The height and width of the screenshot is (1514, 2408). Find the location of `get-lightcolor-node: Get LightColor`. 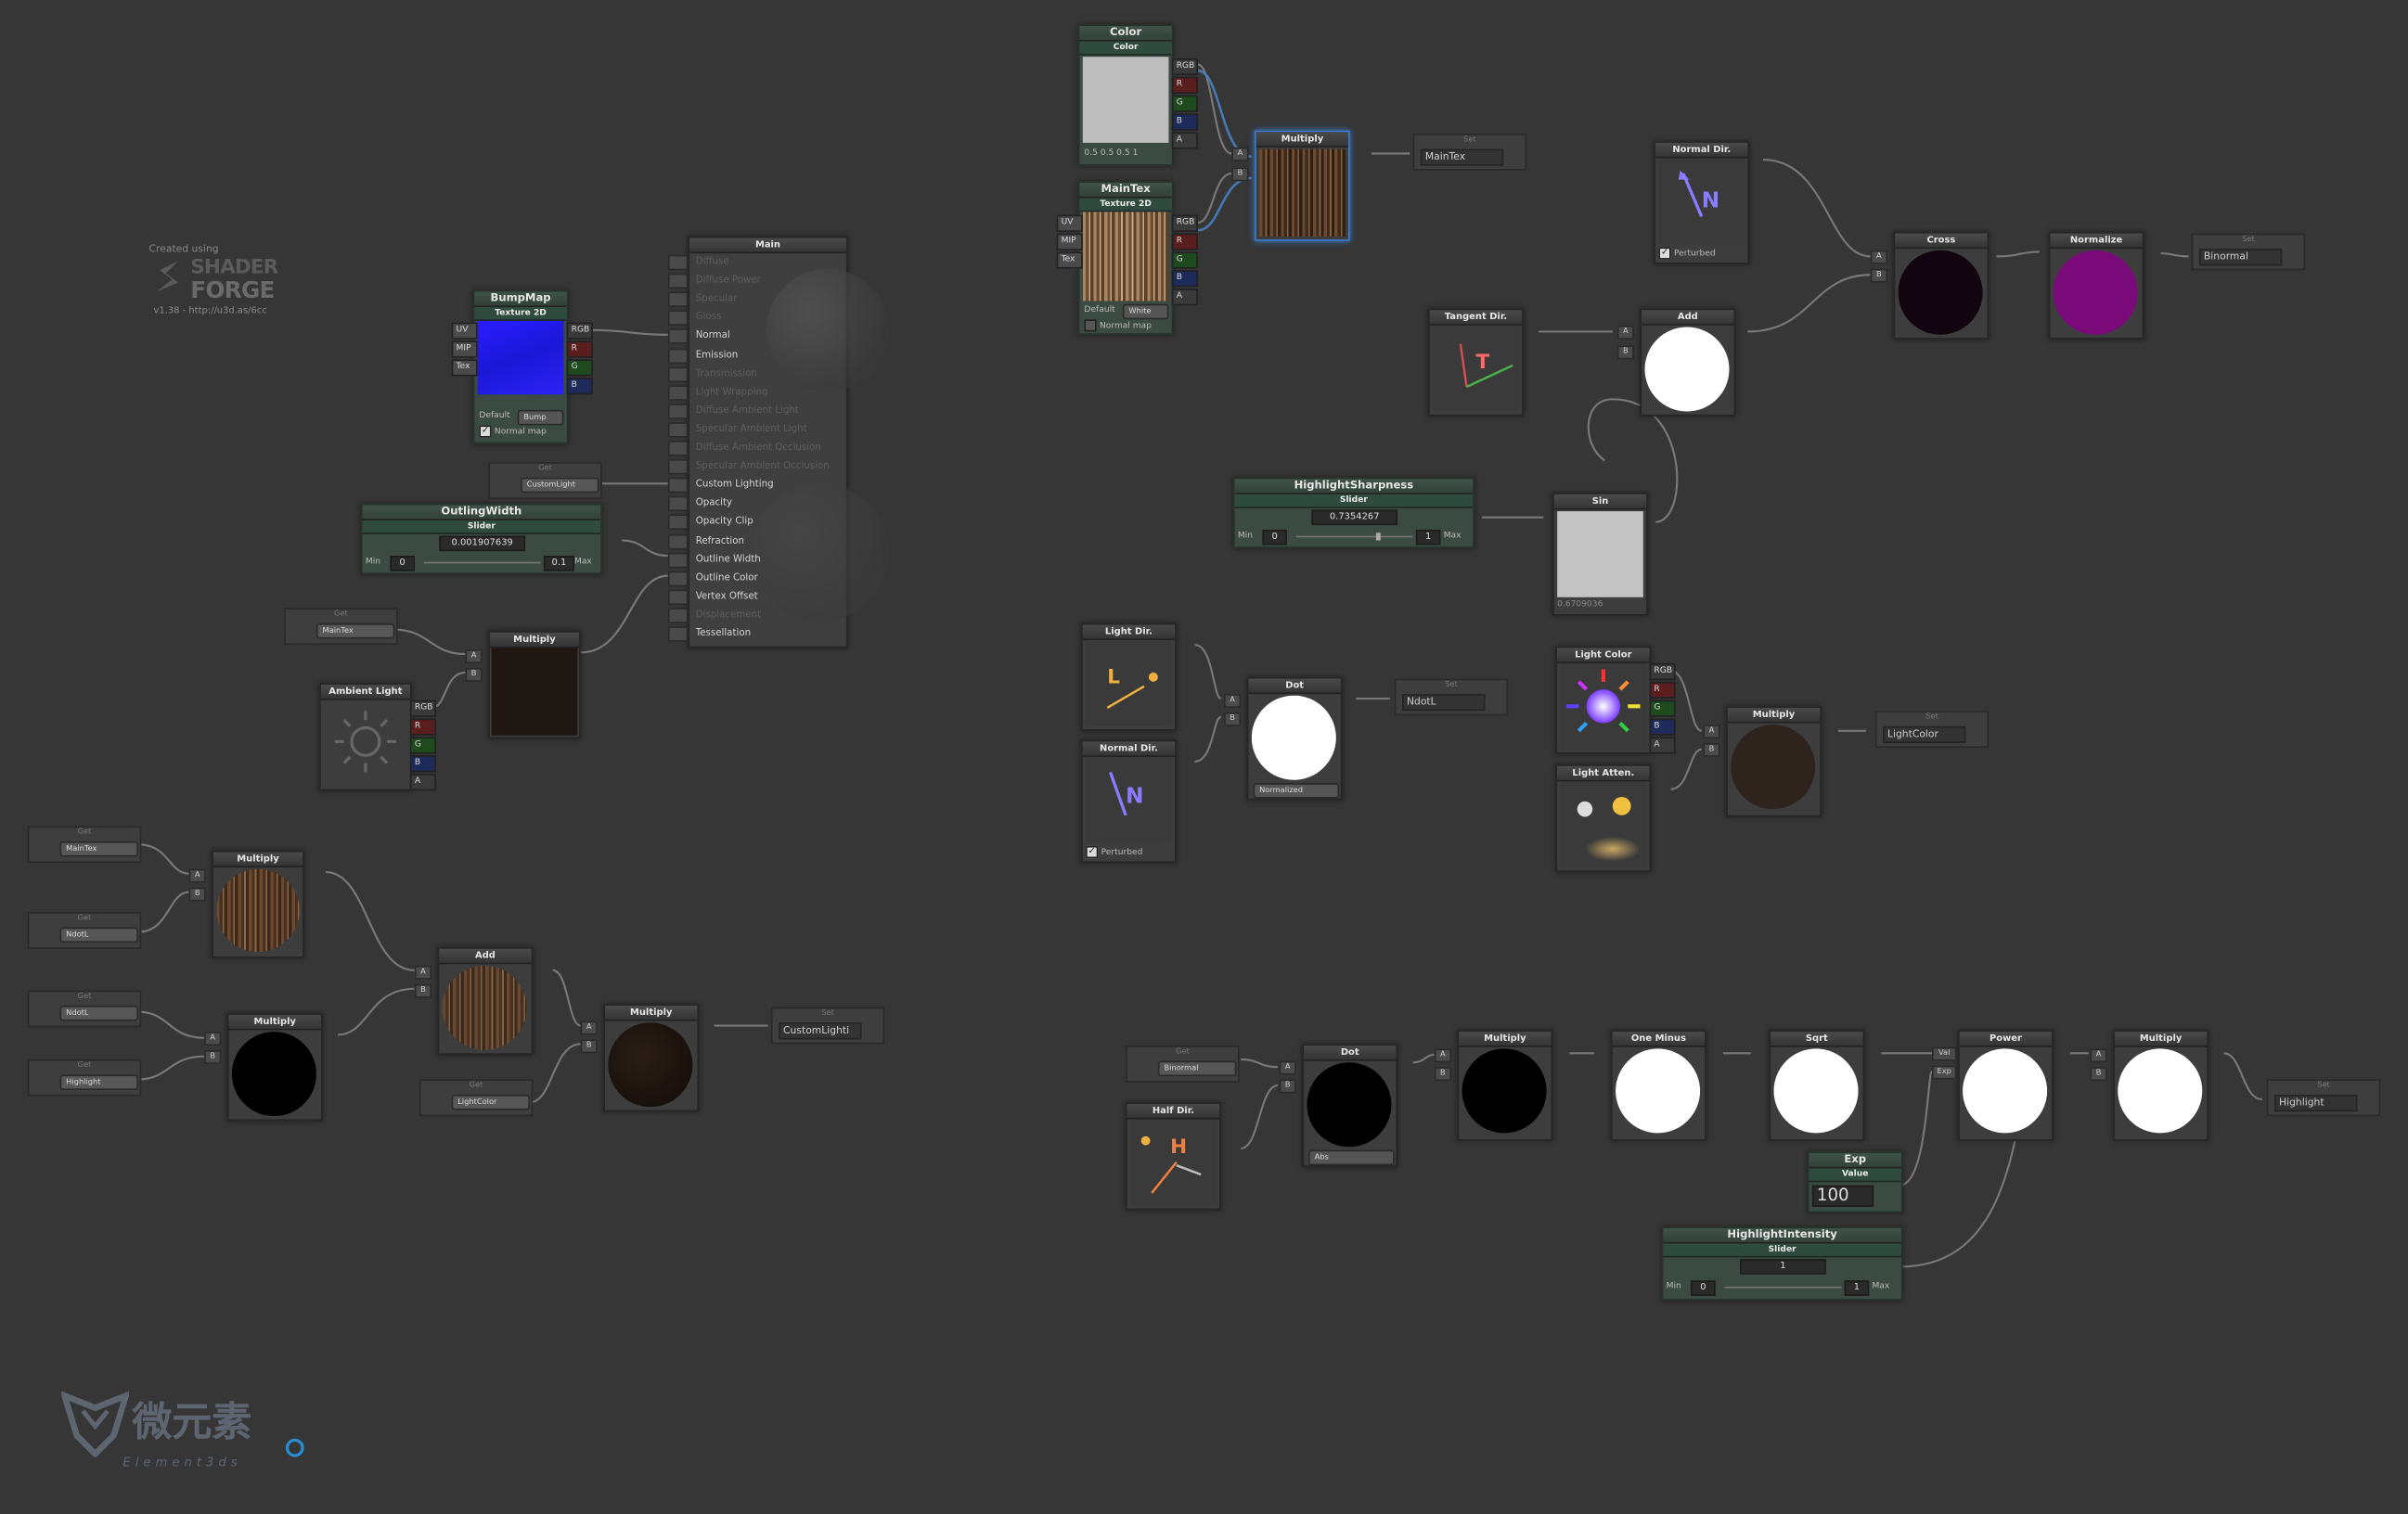

get-lightcolor-node: Get LightColor is located at coordinates (477, 1098).